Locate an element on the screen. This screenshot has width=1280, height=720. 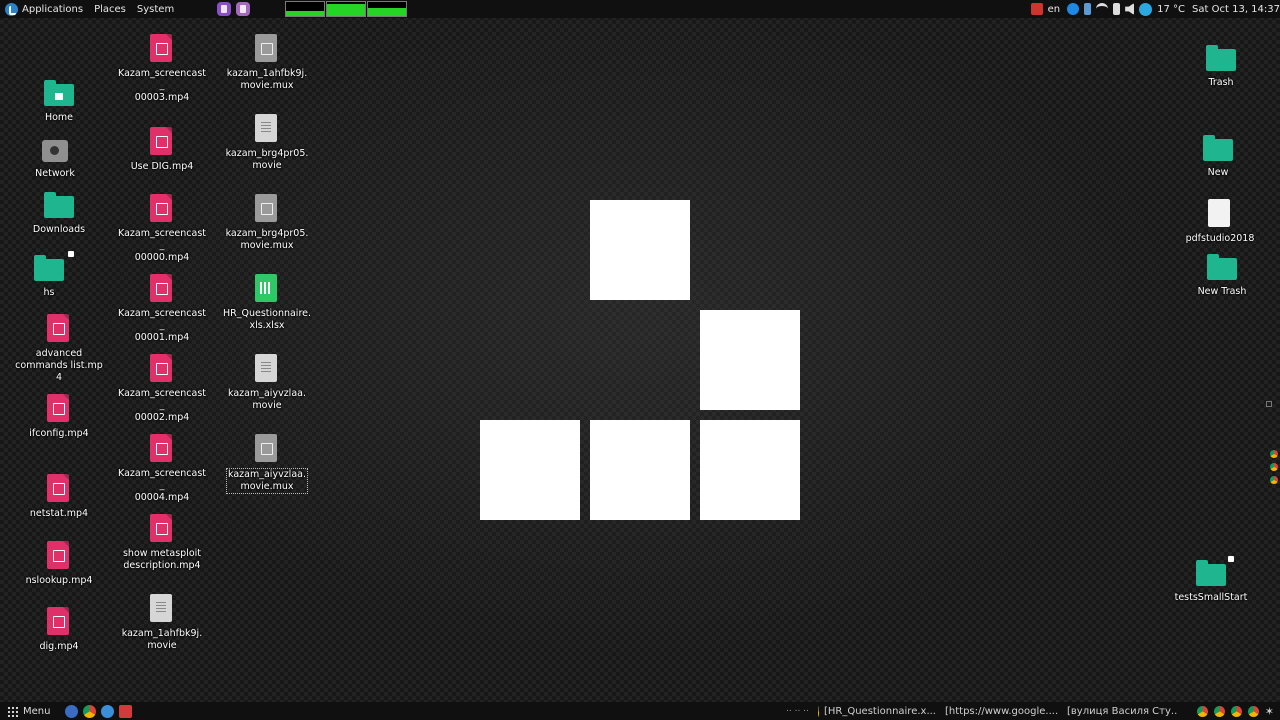
scroll-indicator is located at coordinates (1269, 404).